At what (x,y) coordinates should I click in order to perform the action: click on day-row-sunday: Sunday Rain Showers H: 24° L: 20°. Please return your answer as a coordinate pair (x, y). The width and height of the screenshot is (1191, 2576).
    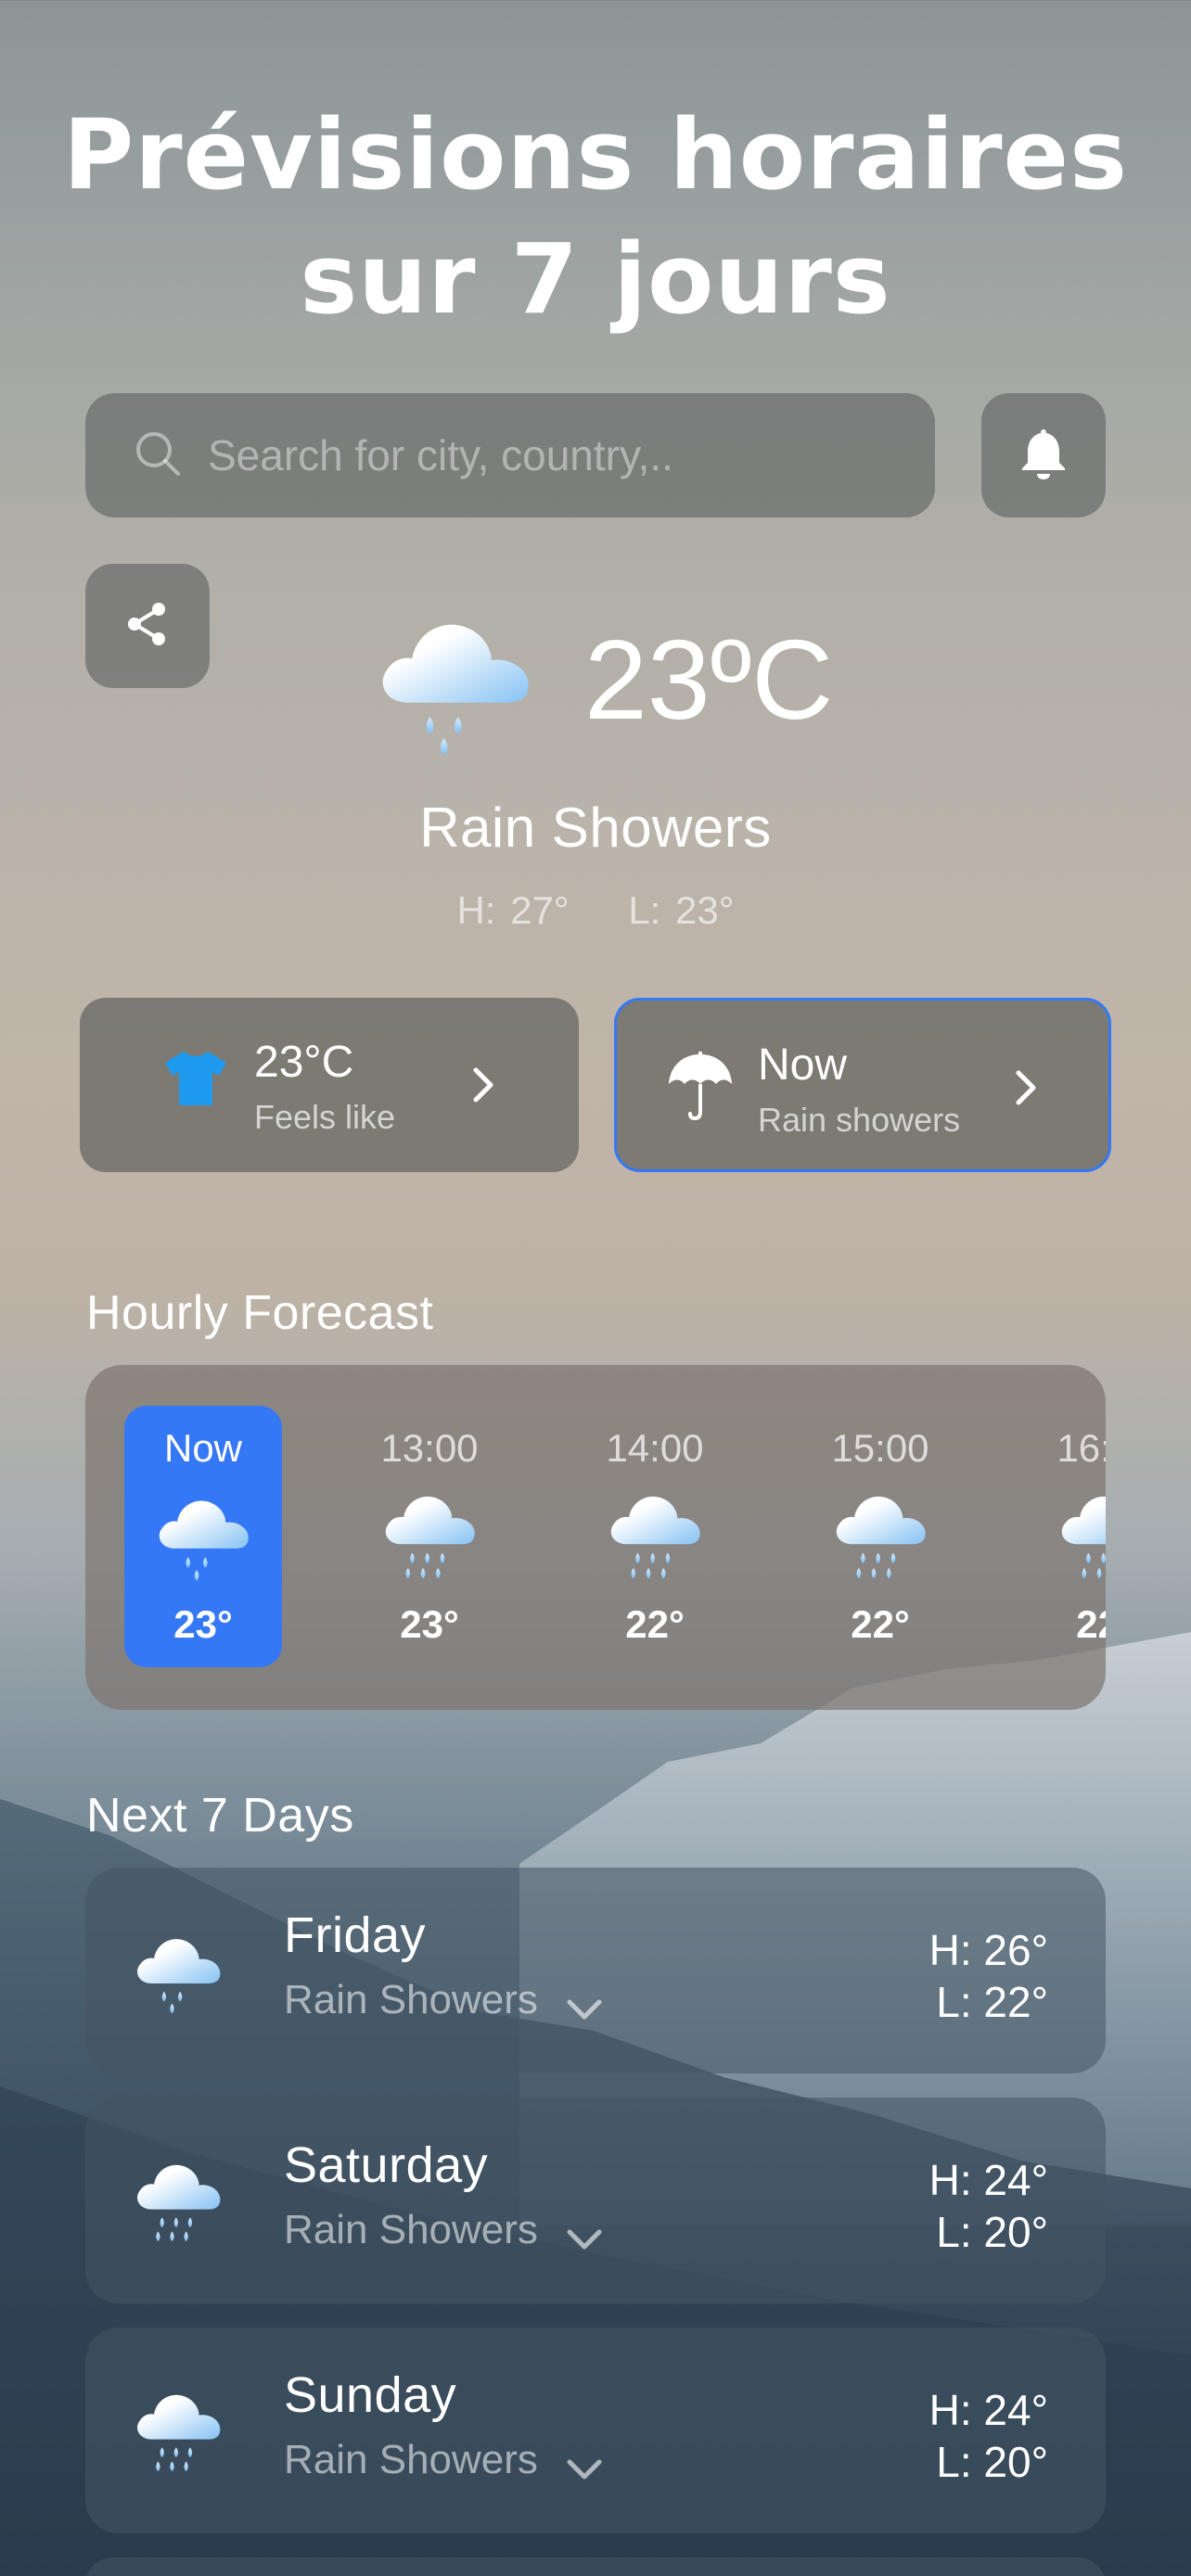
    Looking at the image, I should click on (595, 2430).